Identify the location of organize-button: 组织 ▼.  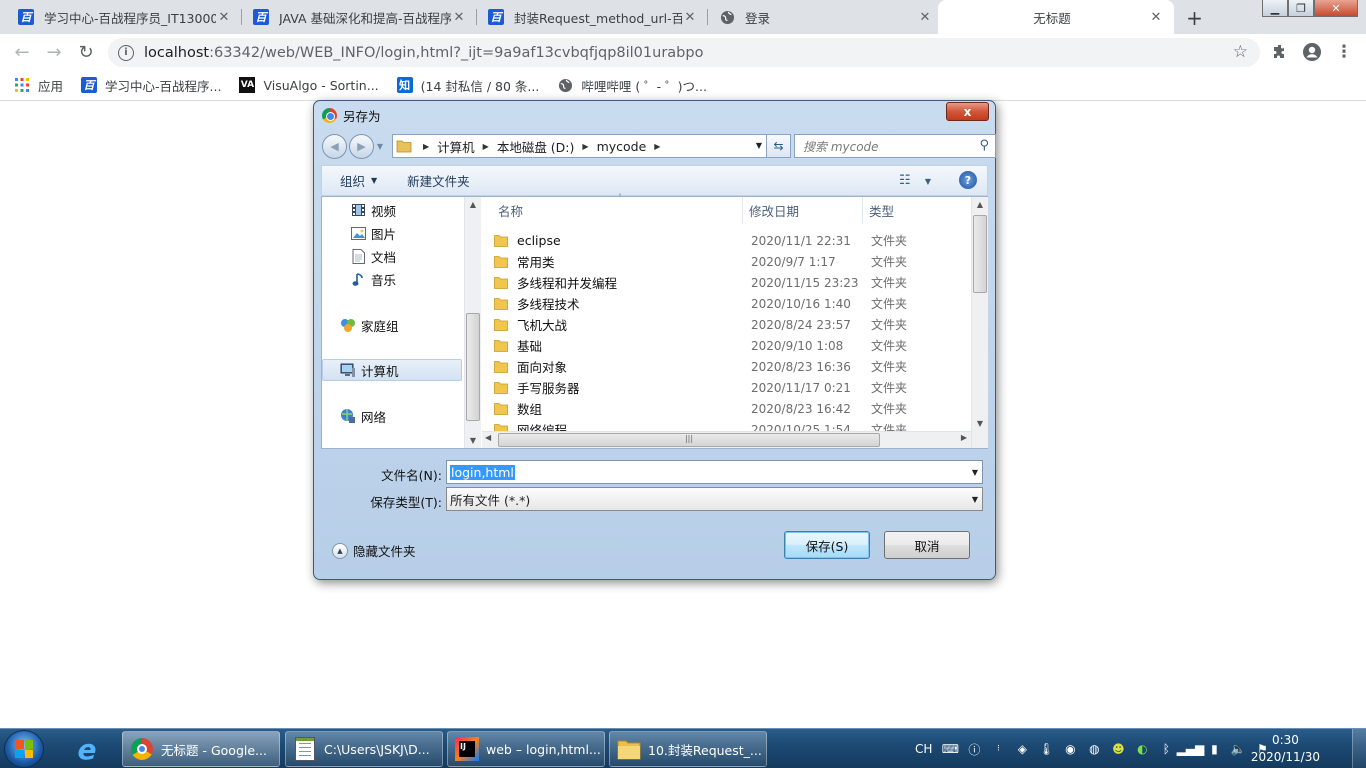
(358, 180).